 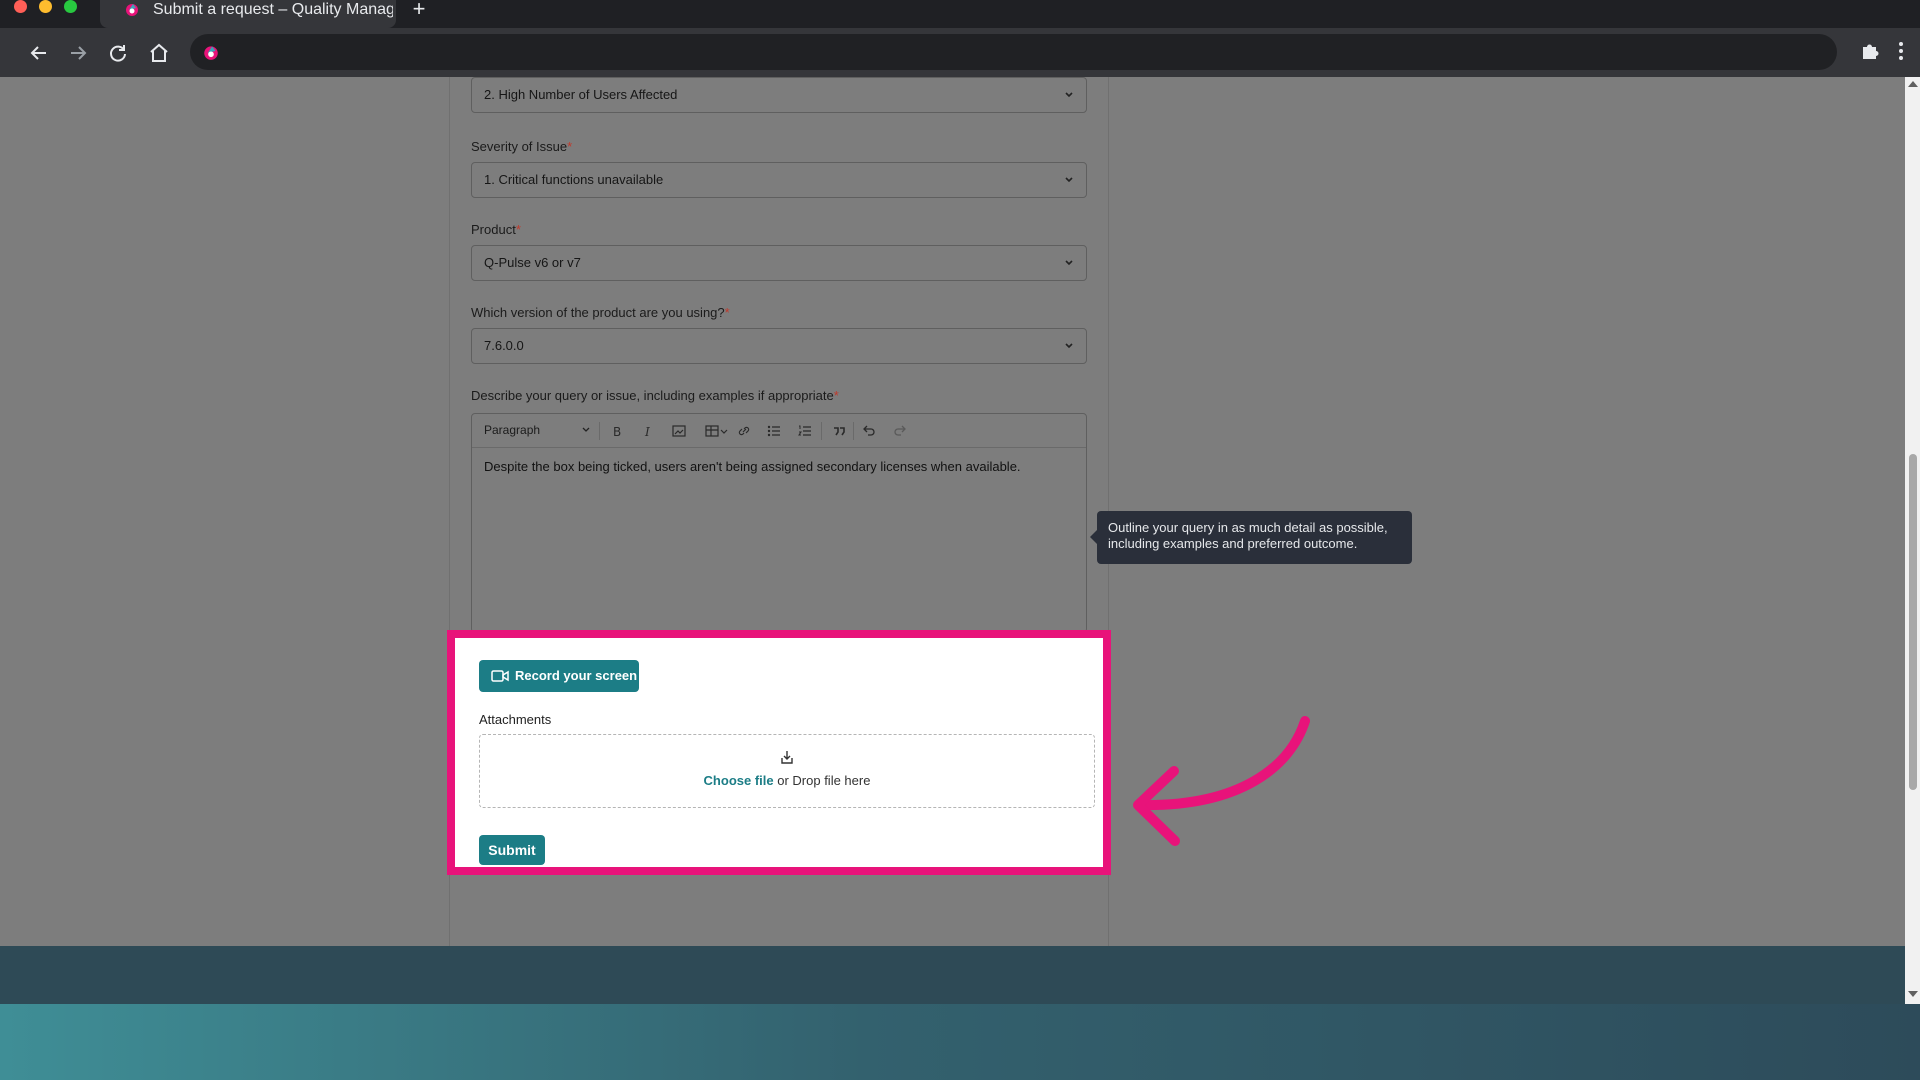 What do you see at coordinates (869, 431) in the screenshot?
I see `undo-icon` at bounding box center [869, 431].